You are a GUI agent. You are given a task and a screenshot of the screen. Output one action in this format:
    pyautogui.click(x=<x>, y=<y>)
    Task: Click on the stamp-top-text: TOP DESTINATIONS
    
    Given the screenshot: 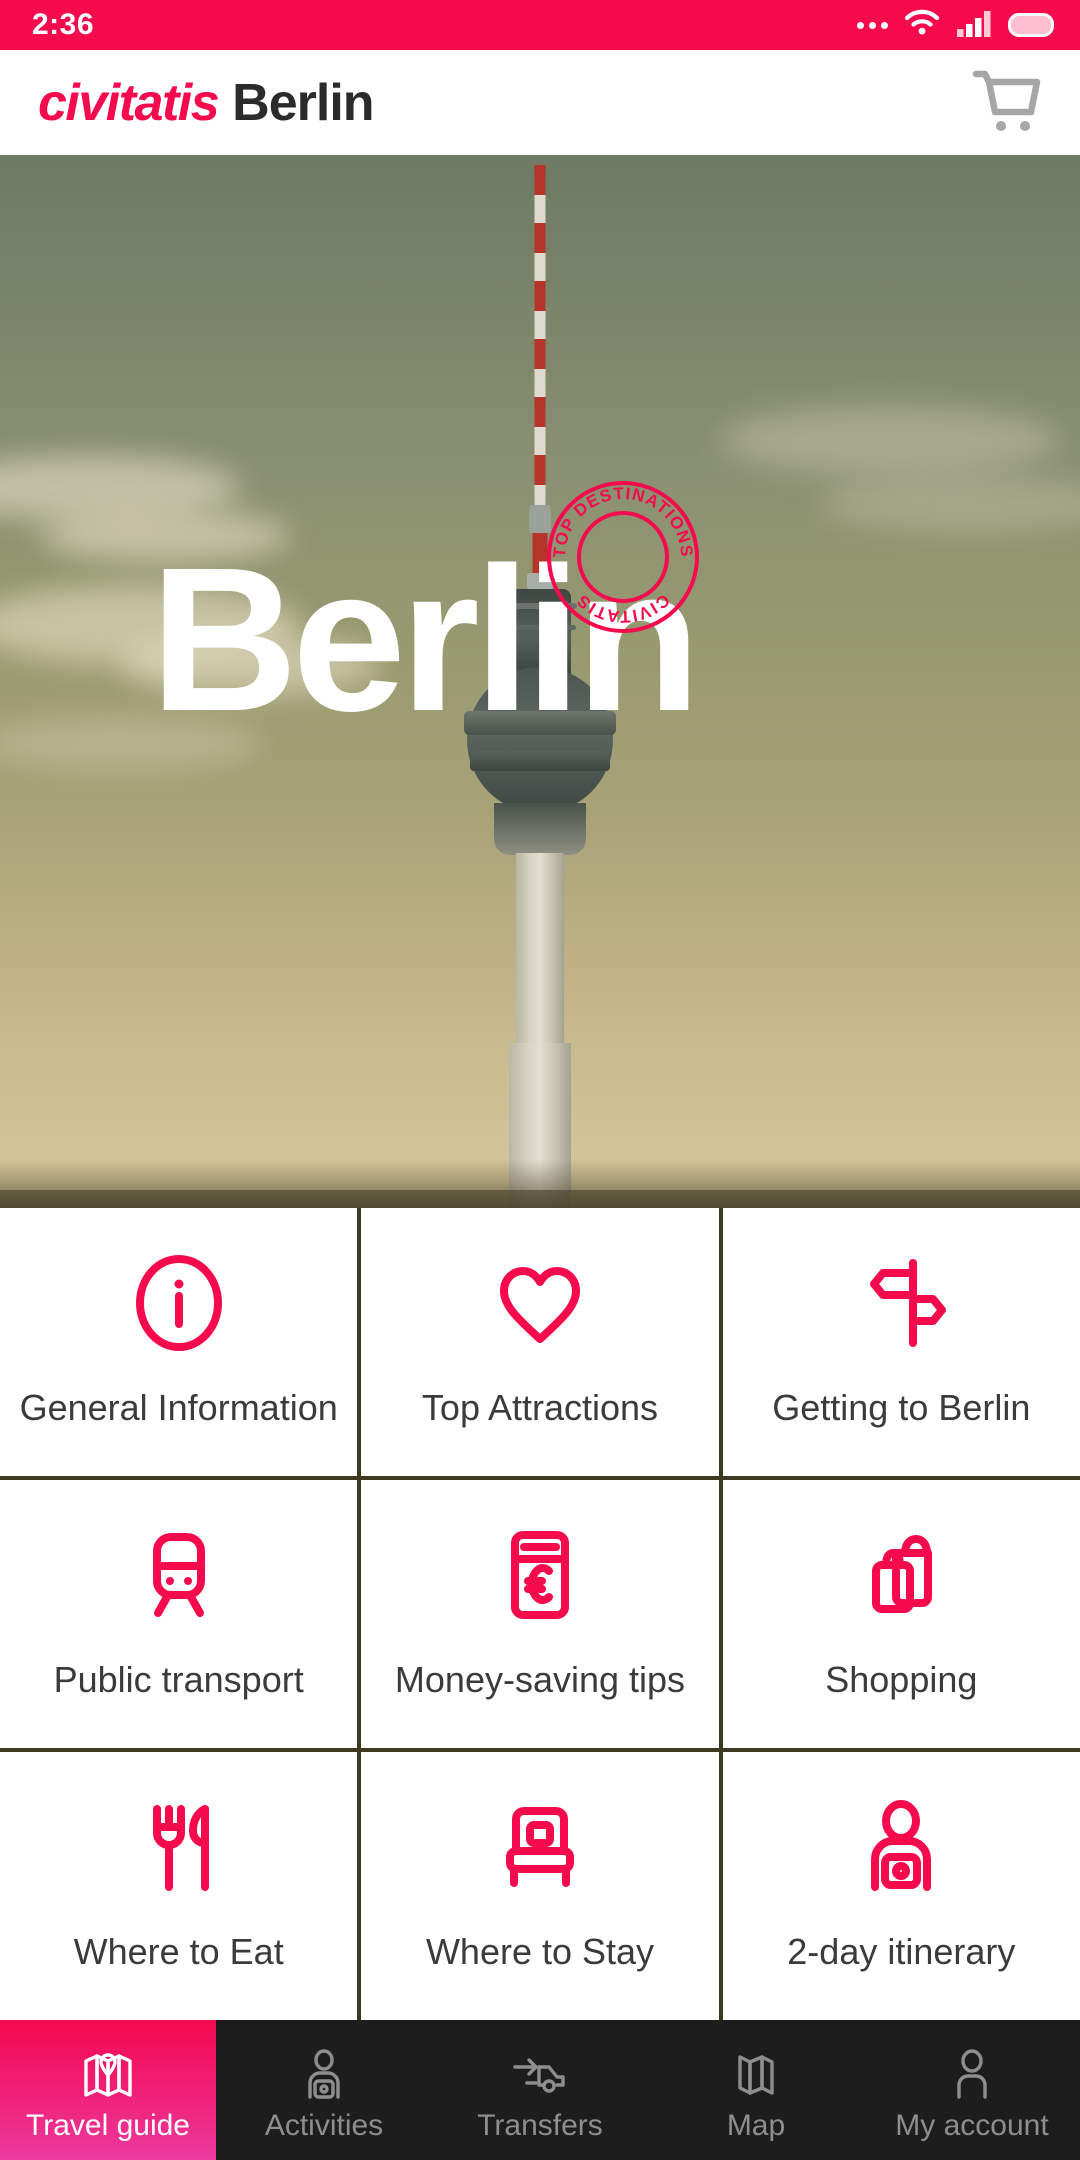 What is the action you would take?
    pyautogui.click(x=622, y=521)
    